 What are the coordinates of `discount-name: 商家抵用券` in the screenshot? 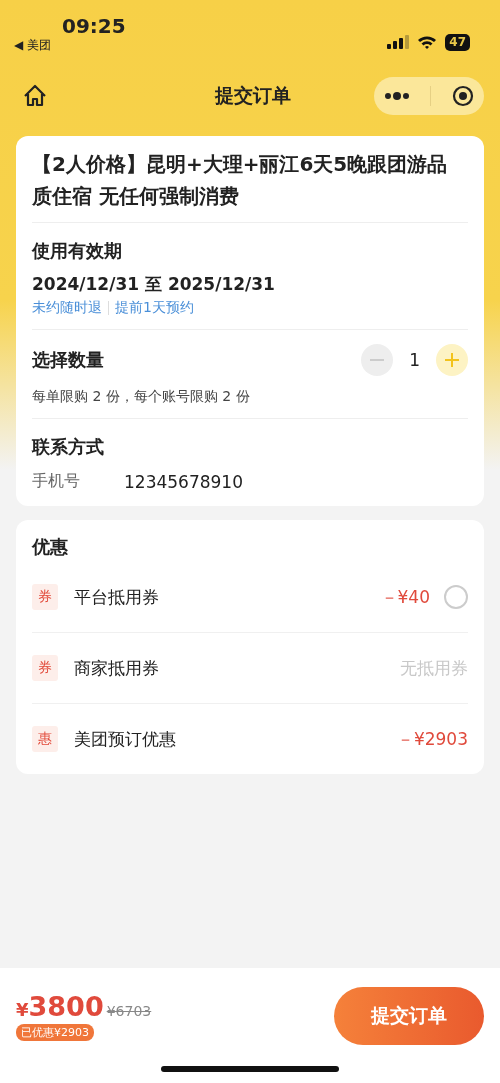 It's located at (116, 668).